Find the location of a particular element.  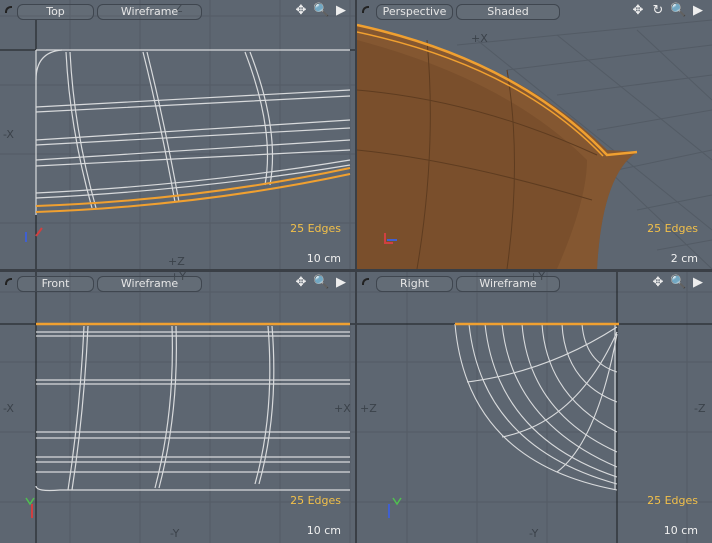

axis-label-right: -Z is located at coordinates (700, 408).